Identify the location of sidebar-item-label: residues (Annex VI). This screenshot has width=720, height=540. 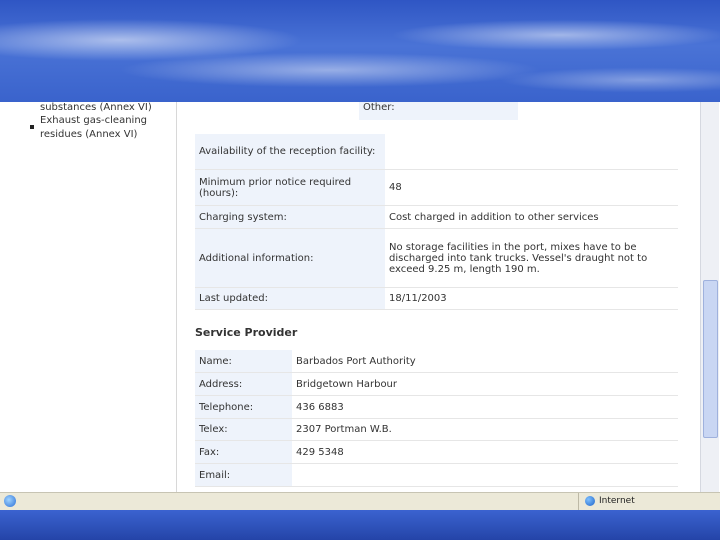
(88, 134).